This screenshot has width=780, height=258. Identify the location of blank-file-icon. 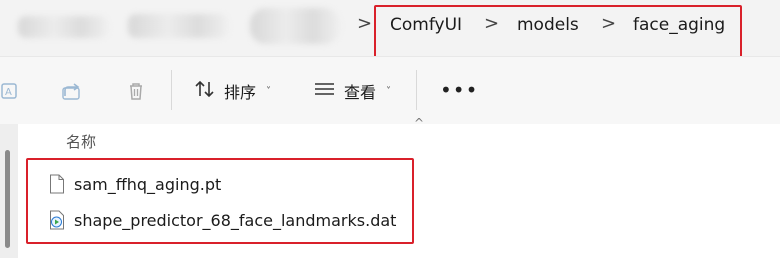
(57, 184).